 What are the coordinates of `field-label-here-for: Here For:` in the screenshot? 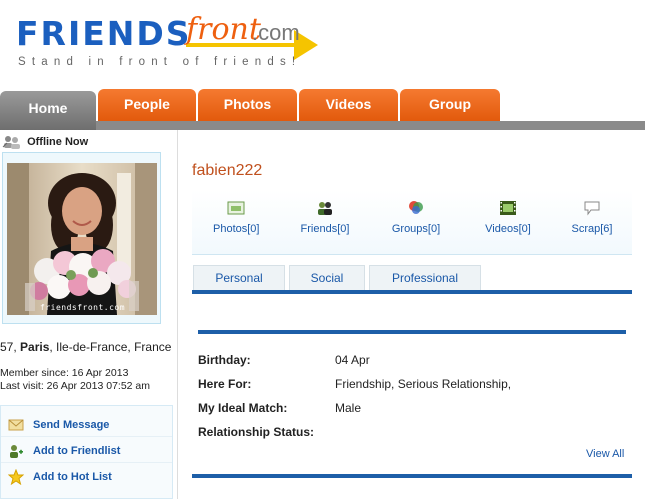 It's located at (225, 384).